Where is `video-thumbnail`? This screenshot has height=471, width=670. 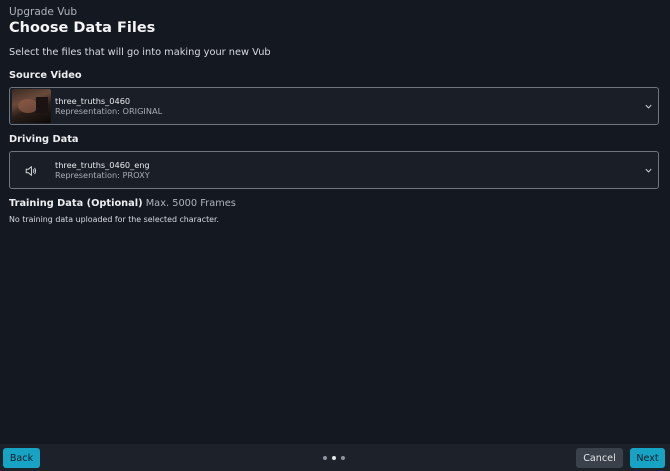 video-thumbnail is located at coordinates (31, 106).